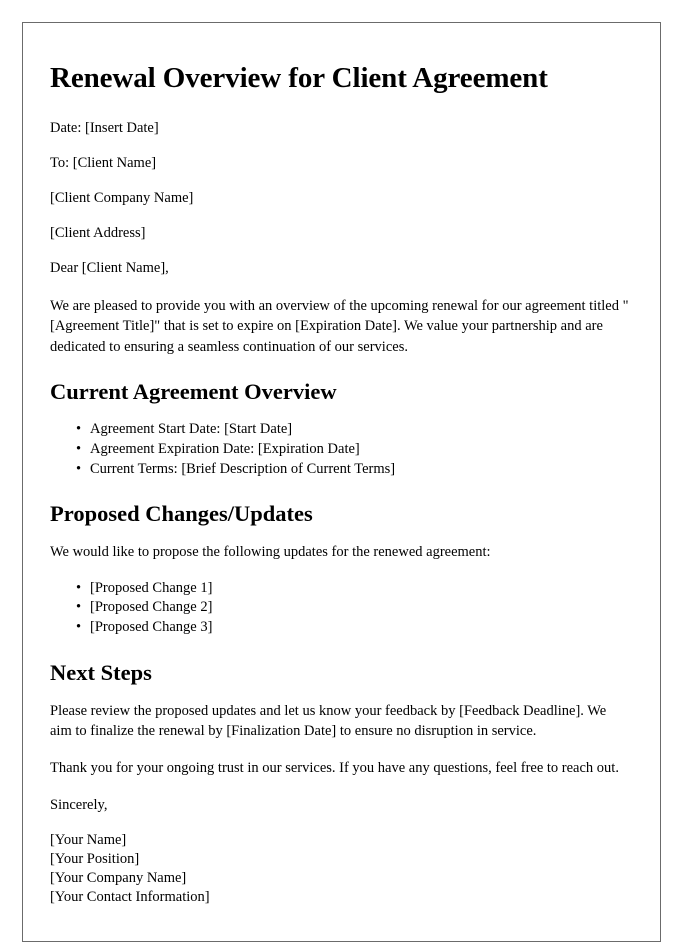 The image size is (700, 942). I want to click on list-item: [Proposed Change 3], so click(353, 628).